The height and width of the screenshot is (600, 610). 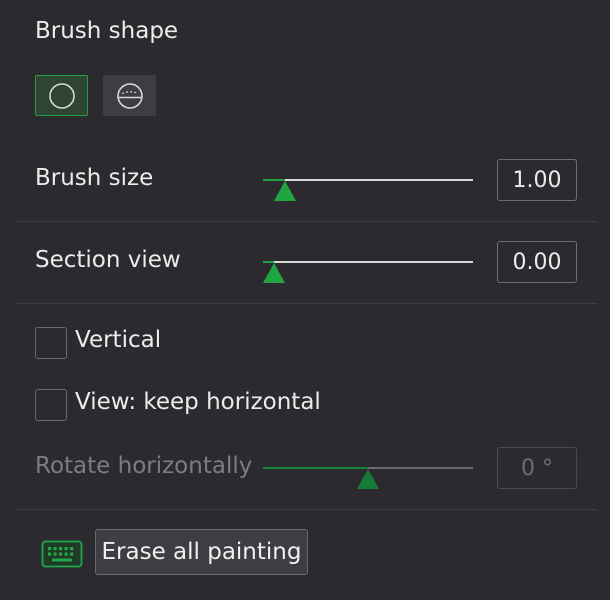 I want to click on rotate-horizontally-slider, so click(x=368, y=471).